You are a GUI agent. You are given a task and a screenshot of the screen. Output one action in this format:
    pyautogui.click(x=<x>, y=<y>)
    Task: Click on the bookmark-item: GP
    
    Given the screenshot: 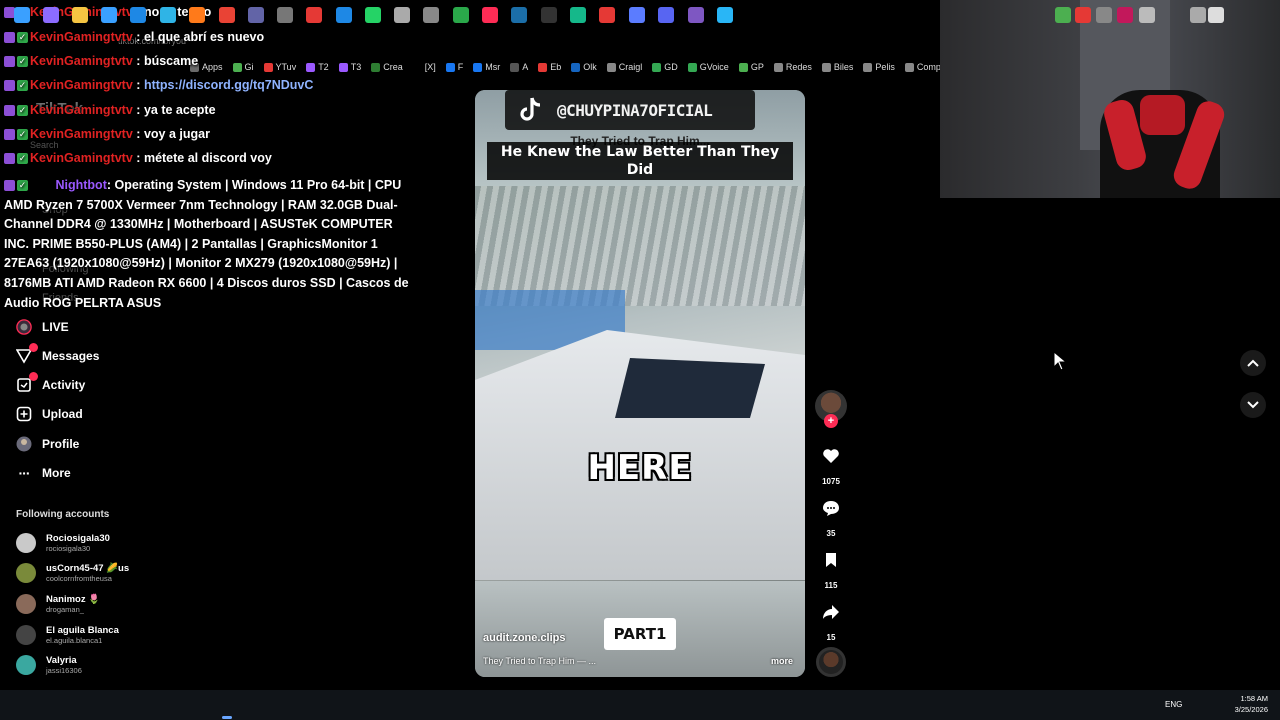 What is the action you would take?
    pyautogui.click(x=751, y=67)
    